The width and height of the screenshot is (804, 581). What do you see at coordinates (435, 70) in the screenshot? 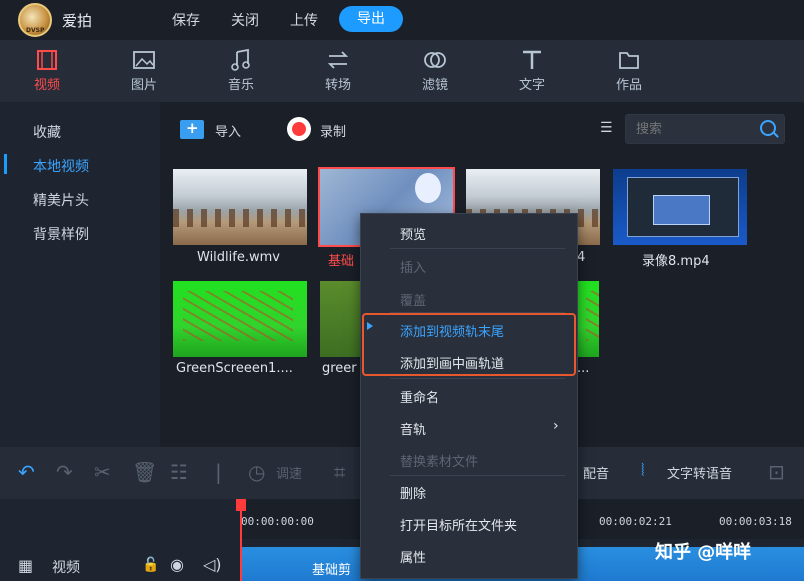
I see `tab-filter: 滤镜` at bounding box center [435, 70].